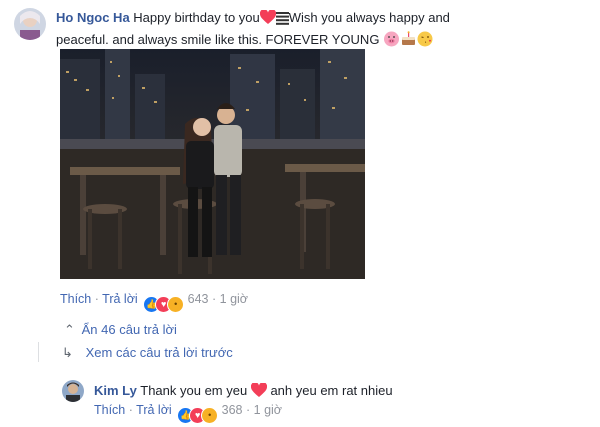 Image resolution: width=600 pixels, height=427 pixels. Describe the element at coordinates (129, 329) in the screenshot. I see `hide-replies-label: Ẩn 46 câu trả lời` at that location.